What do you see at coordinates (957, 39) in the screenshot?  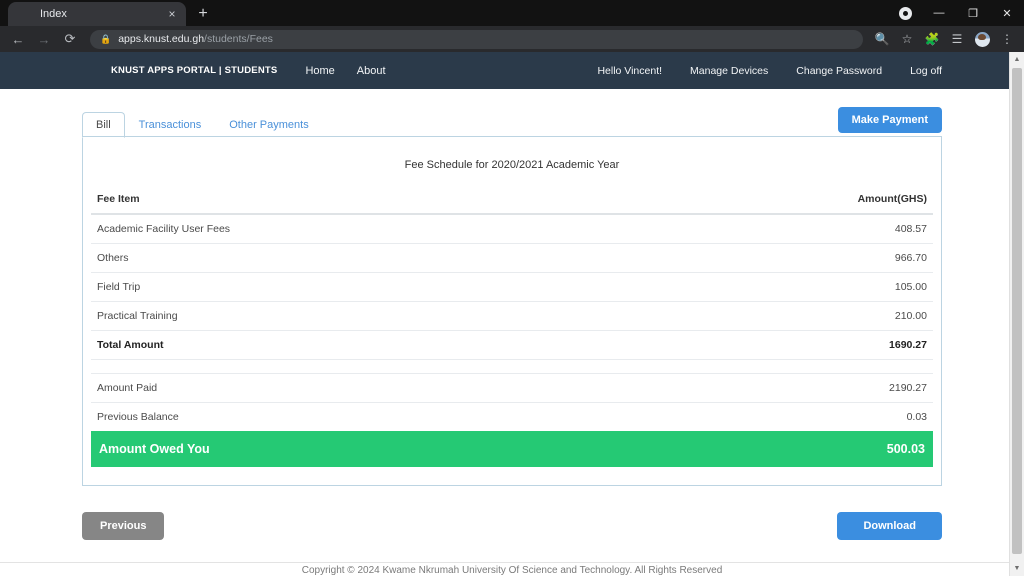 I see `reading-list-icon: ☰` at bounding box center [957, 39].